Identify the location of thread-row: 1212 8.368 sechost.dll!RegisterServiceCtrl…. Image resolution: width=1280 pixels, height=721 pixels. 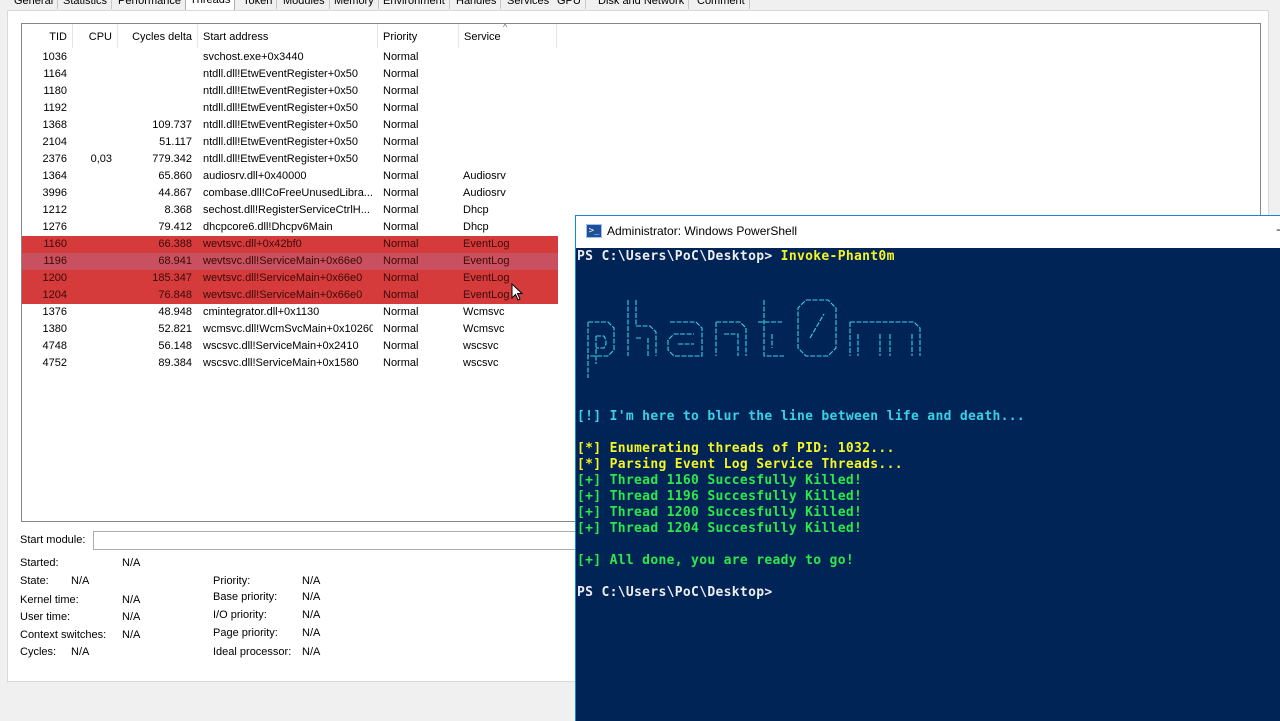
(290, 210).